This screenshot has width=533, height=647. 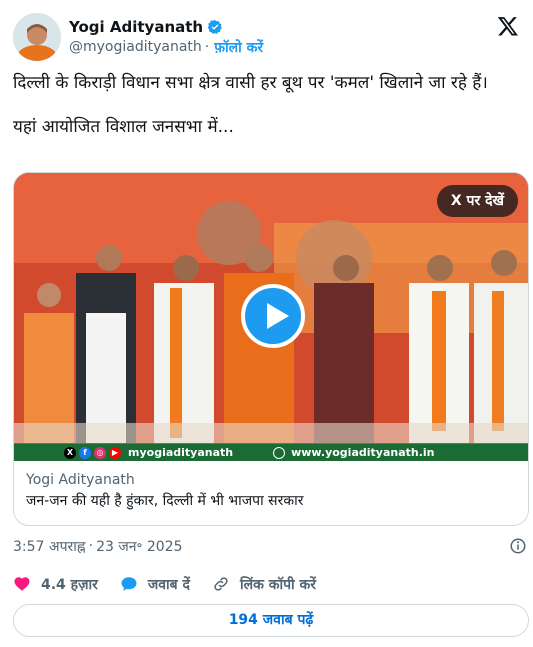 What do you see at coordinates (181, 452) in the screenshot?
I see `watermark-handle: myogiadityanath` at bounding box center [181, 452].